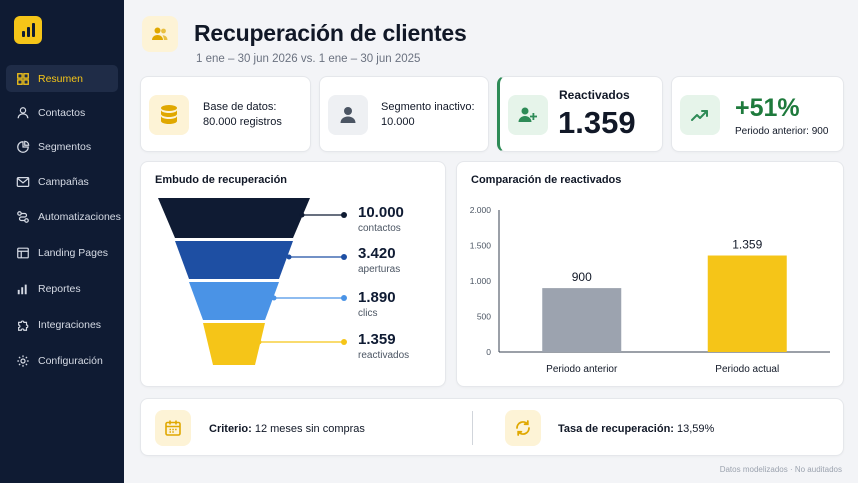 Image resolution: width=858 pixels, height=483 pixels. Describe the element at coordinates (234, 301) in the screenshot. I see `funnel-stage-clics` at that location.